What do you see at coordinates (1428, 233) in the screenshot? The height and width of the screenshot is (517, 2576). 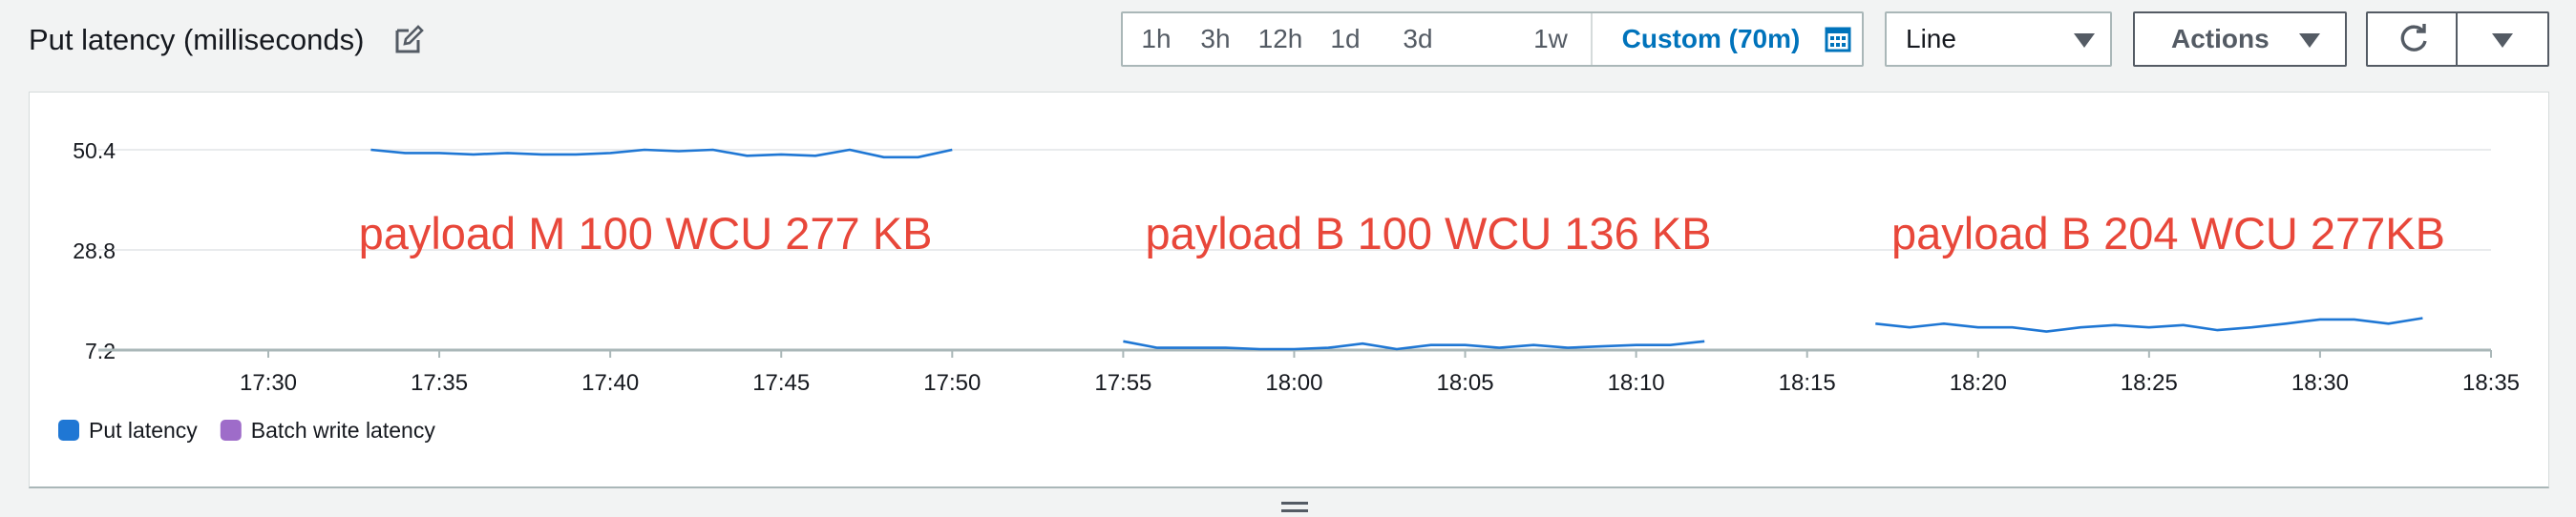 I see `annotation-label: payload B 100 WCU 136 KB` at bounding box center [1428, 233].